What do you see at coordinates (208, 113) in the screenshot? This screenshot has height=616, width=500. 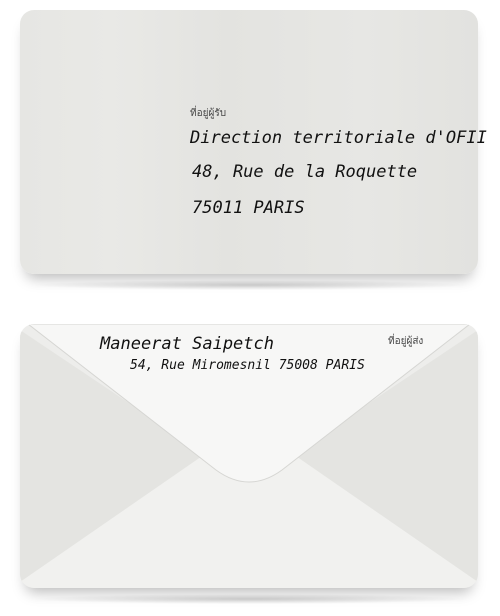 I see `recipient-label: ที่อยู่ผู้รับ` at bounding box center [208, 113].